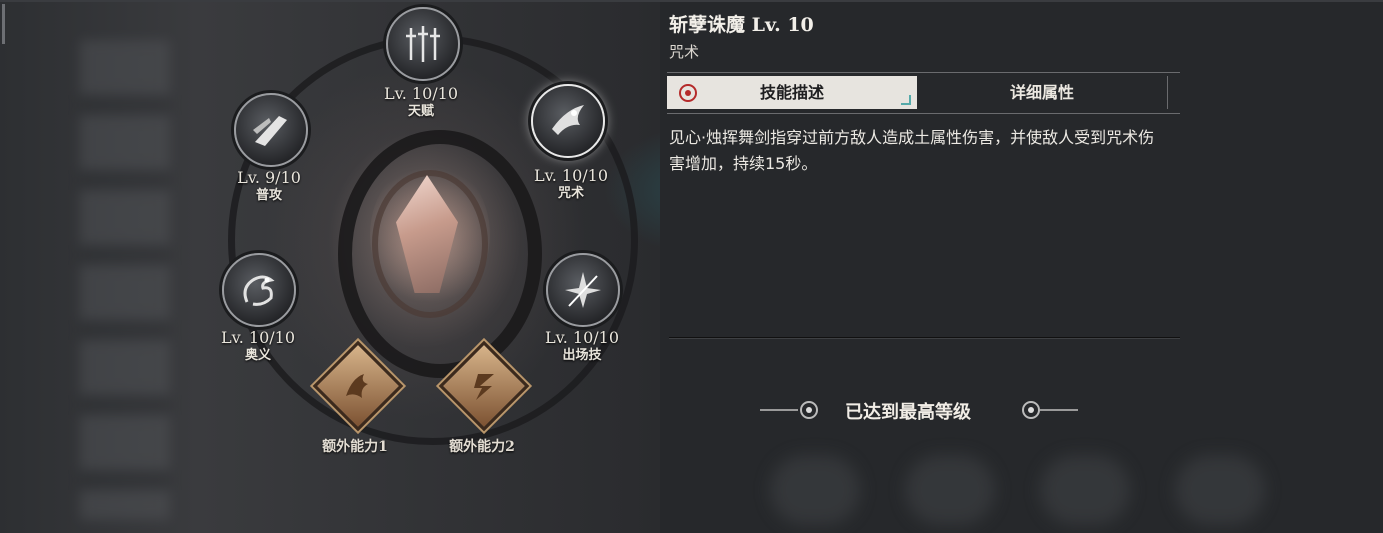 Image resolution: width=1383 pixels, height=533 pixels. Describe the element at coordinates (571, 175) in the screenshot. I see `spell-level: Lv. 10/10` at that location.